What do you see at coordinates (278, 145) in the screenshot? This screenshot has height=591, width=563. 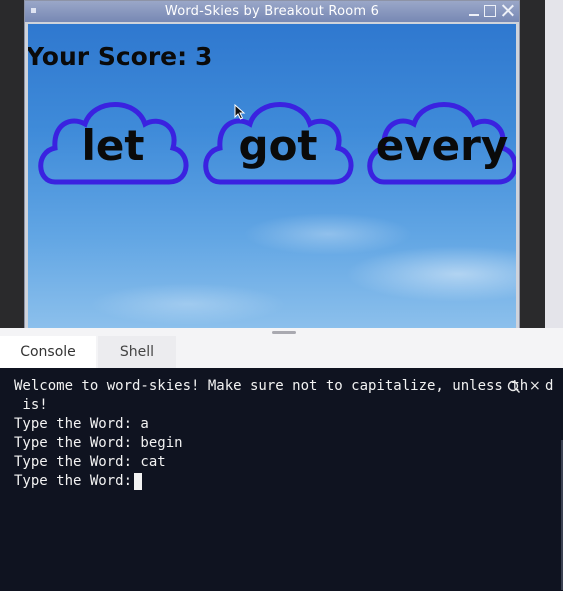 I see `cloud-word: got` at bounding box center [278, 145].